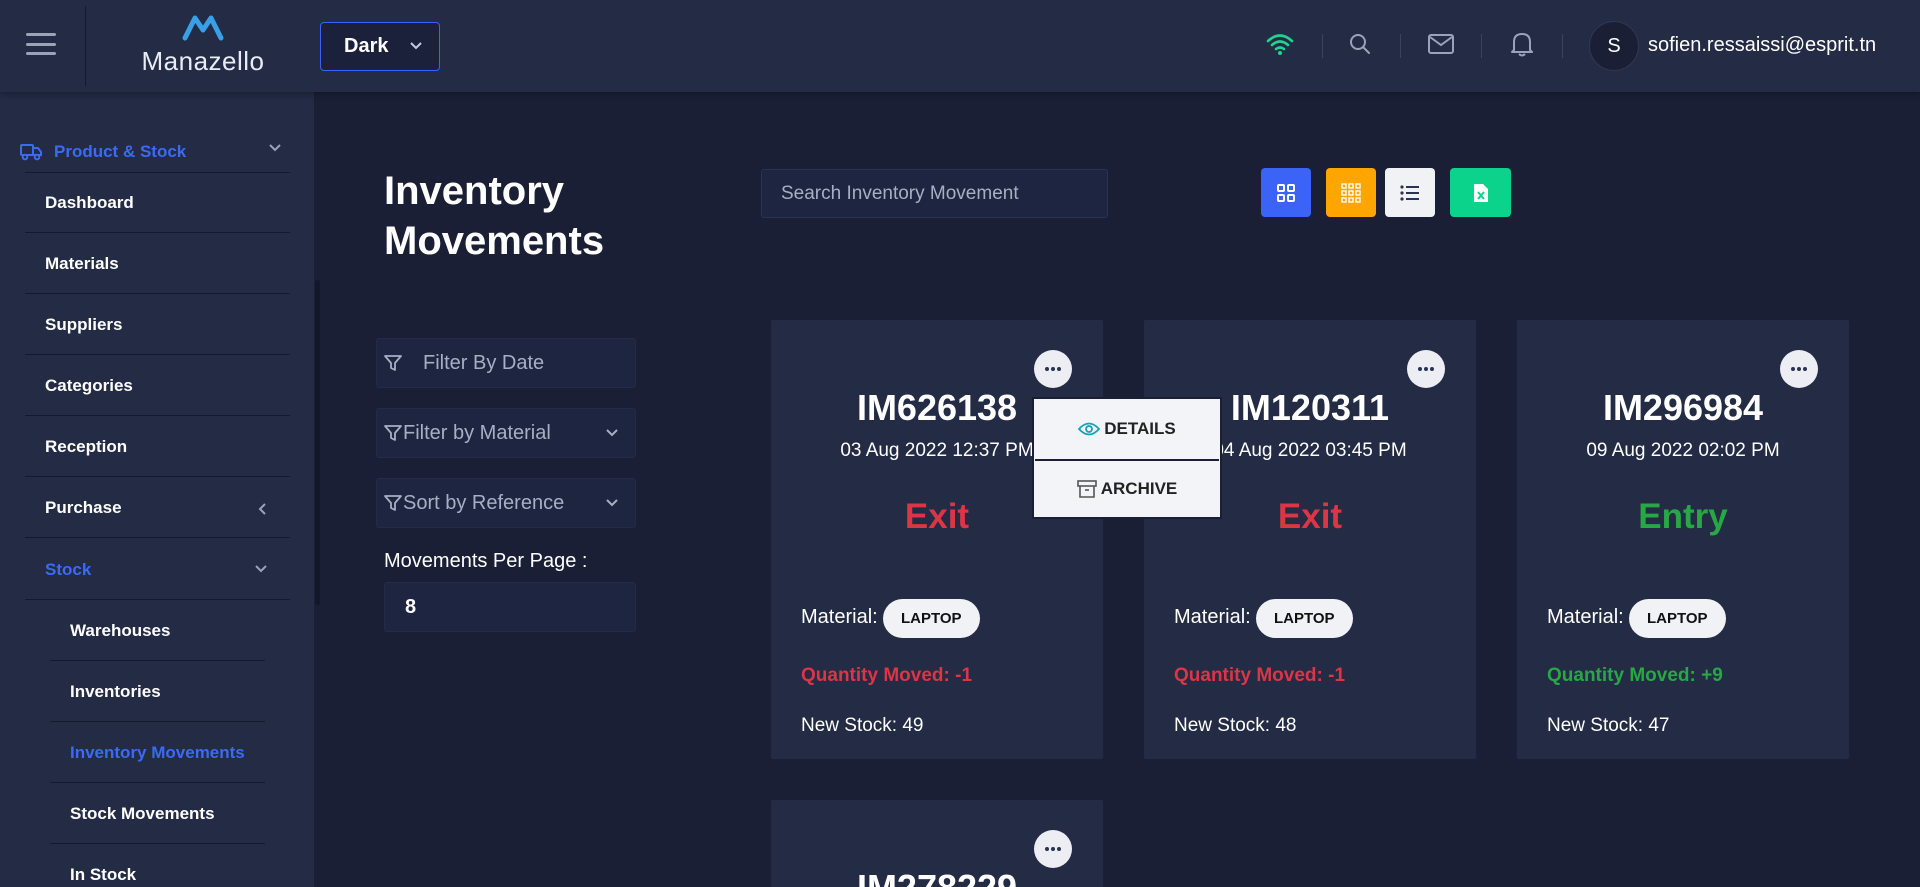  Describe the element at coordinates (944, 193) in the screenshot. I see `search-input` at that location.